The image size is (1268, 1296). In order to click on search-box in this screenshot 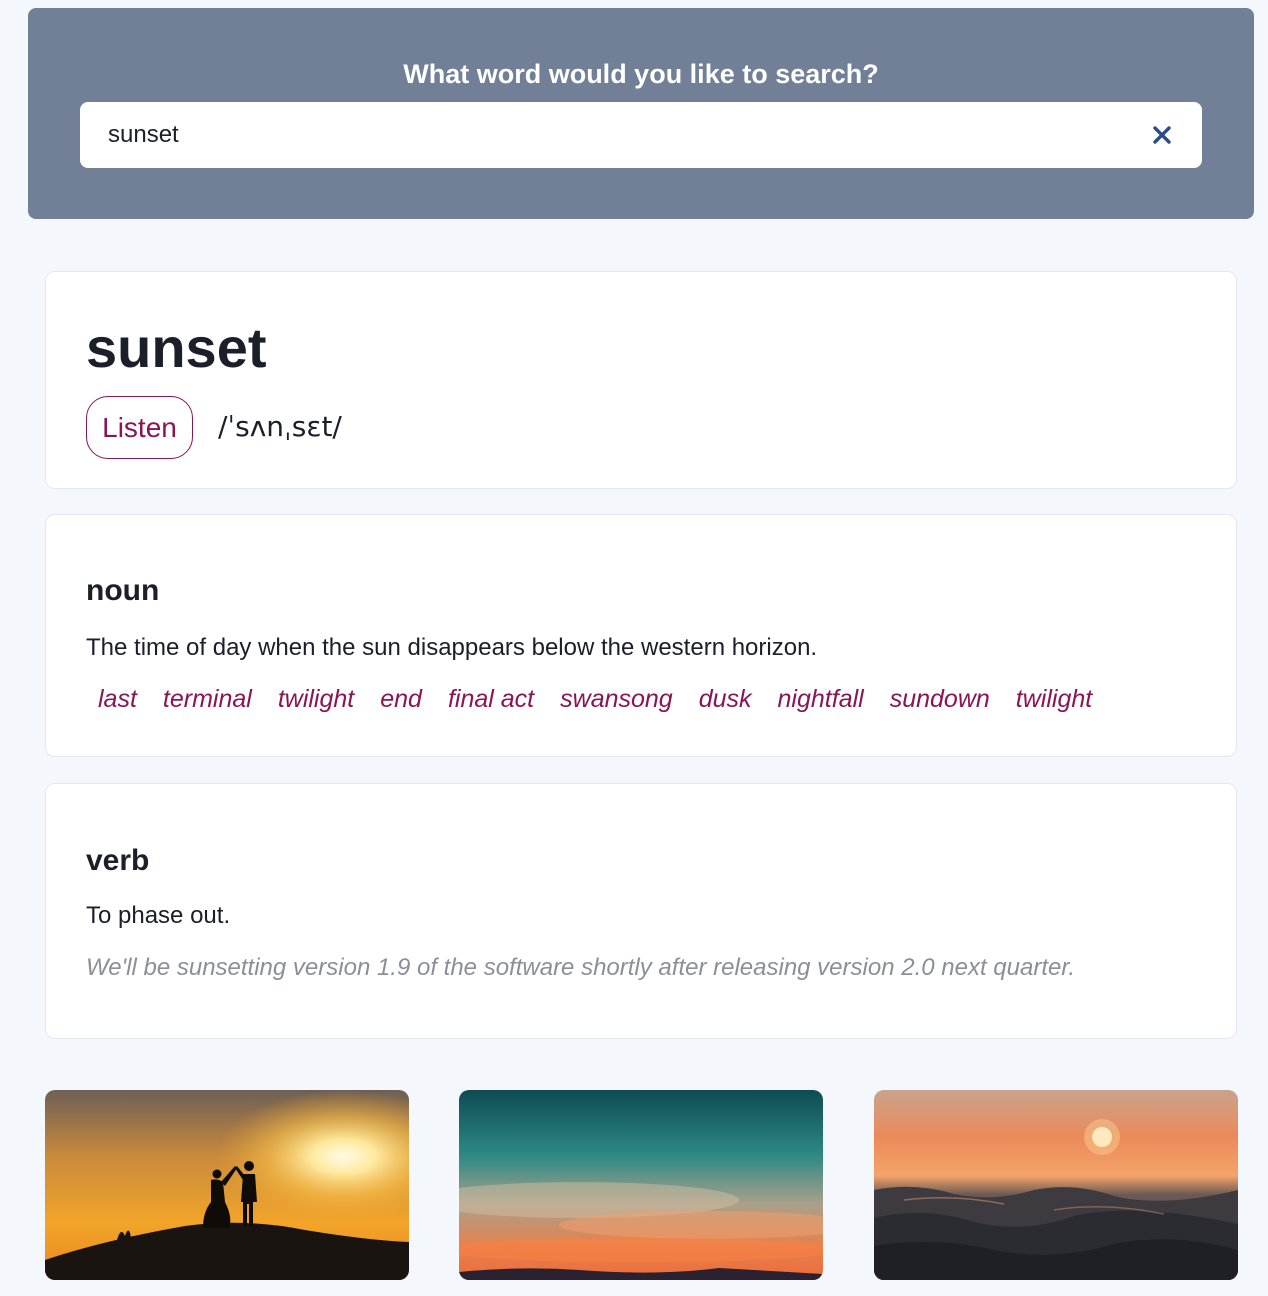, I will do `click(641, 135)`.